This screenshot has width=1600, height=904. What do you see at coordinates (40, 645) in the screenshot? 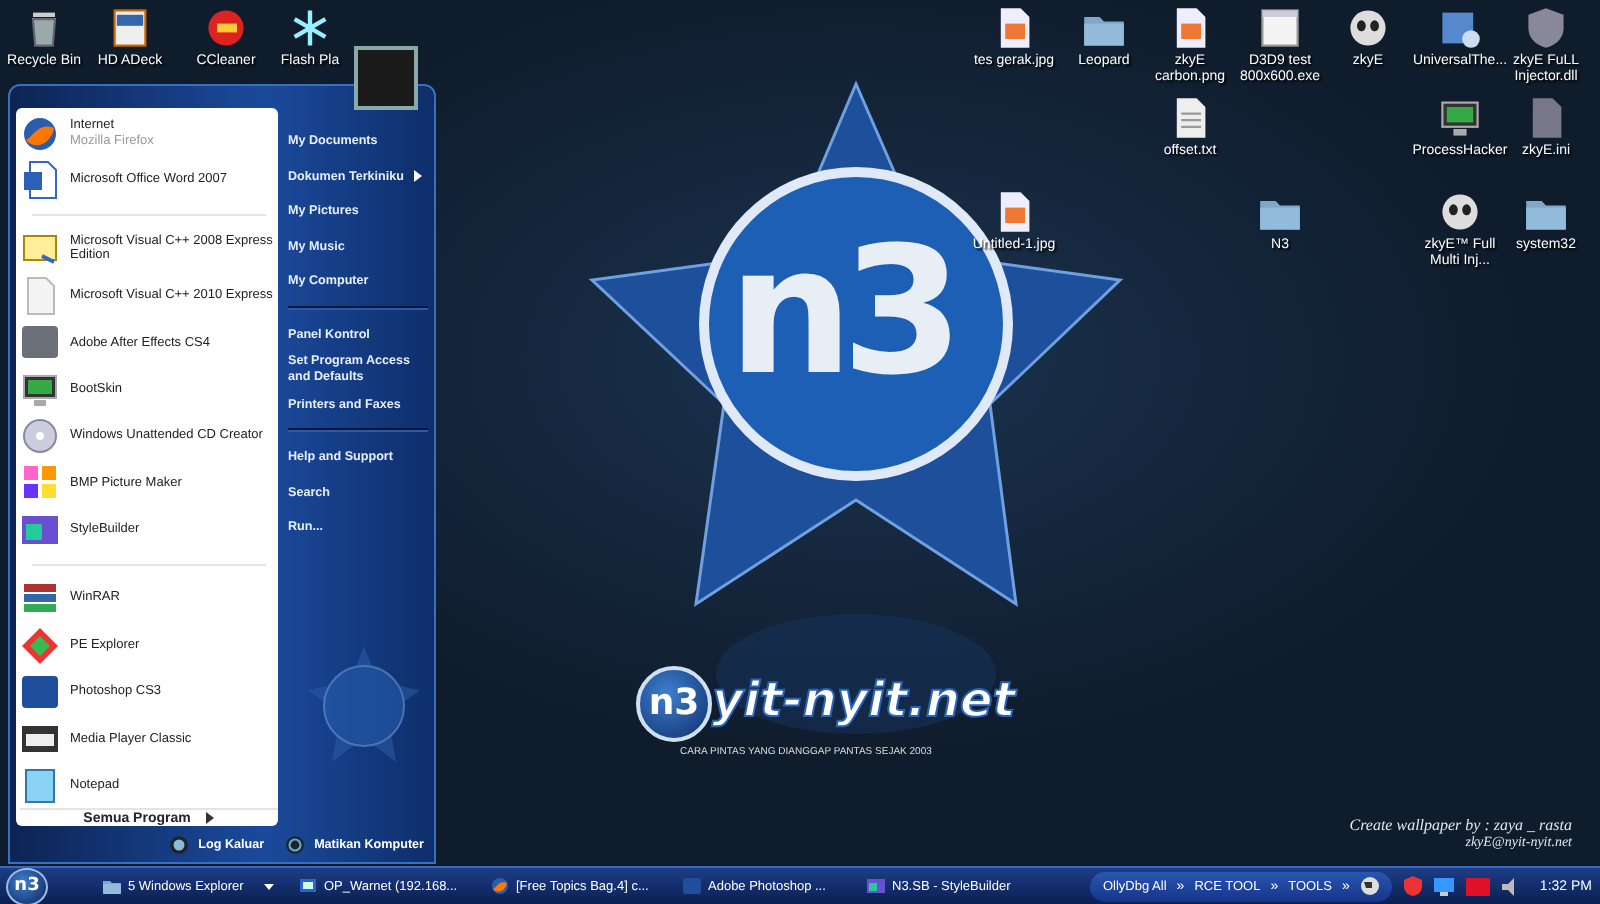
I see `diamond-icon` at bounding box center [40, 645].